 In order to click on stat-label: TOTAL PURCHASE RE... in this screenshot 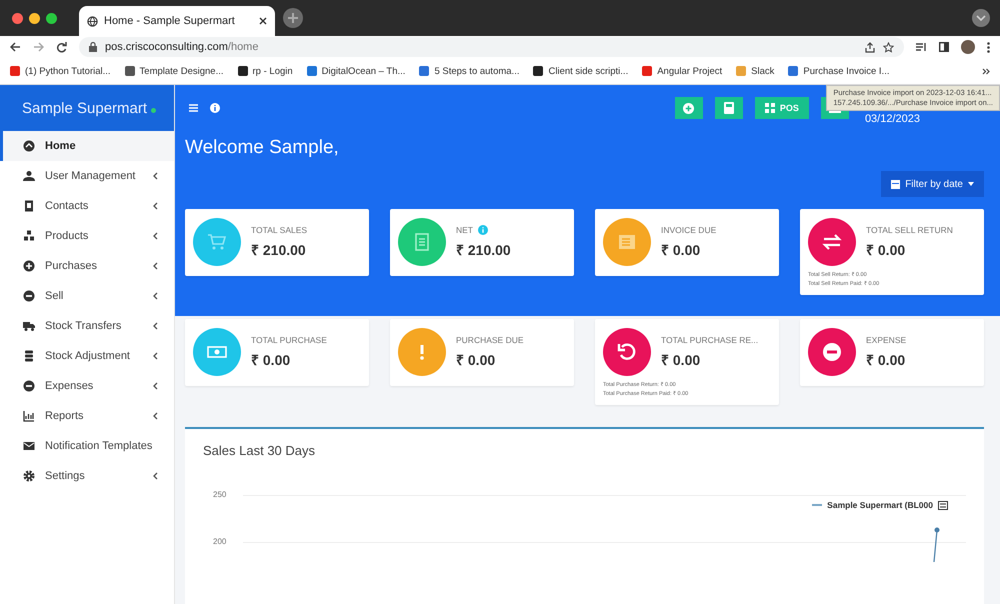, I will do `click(709, 340)`.